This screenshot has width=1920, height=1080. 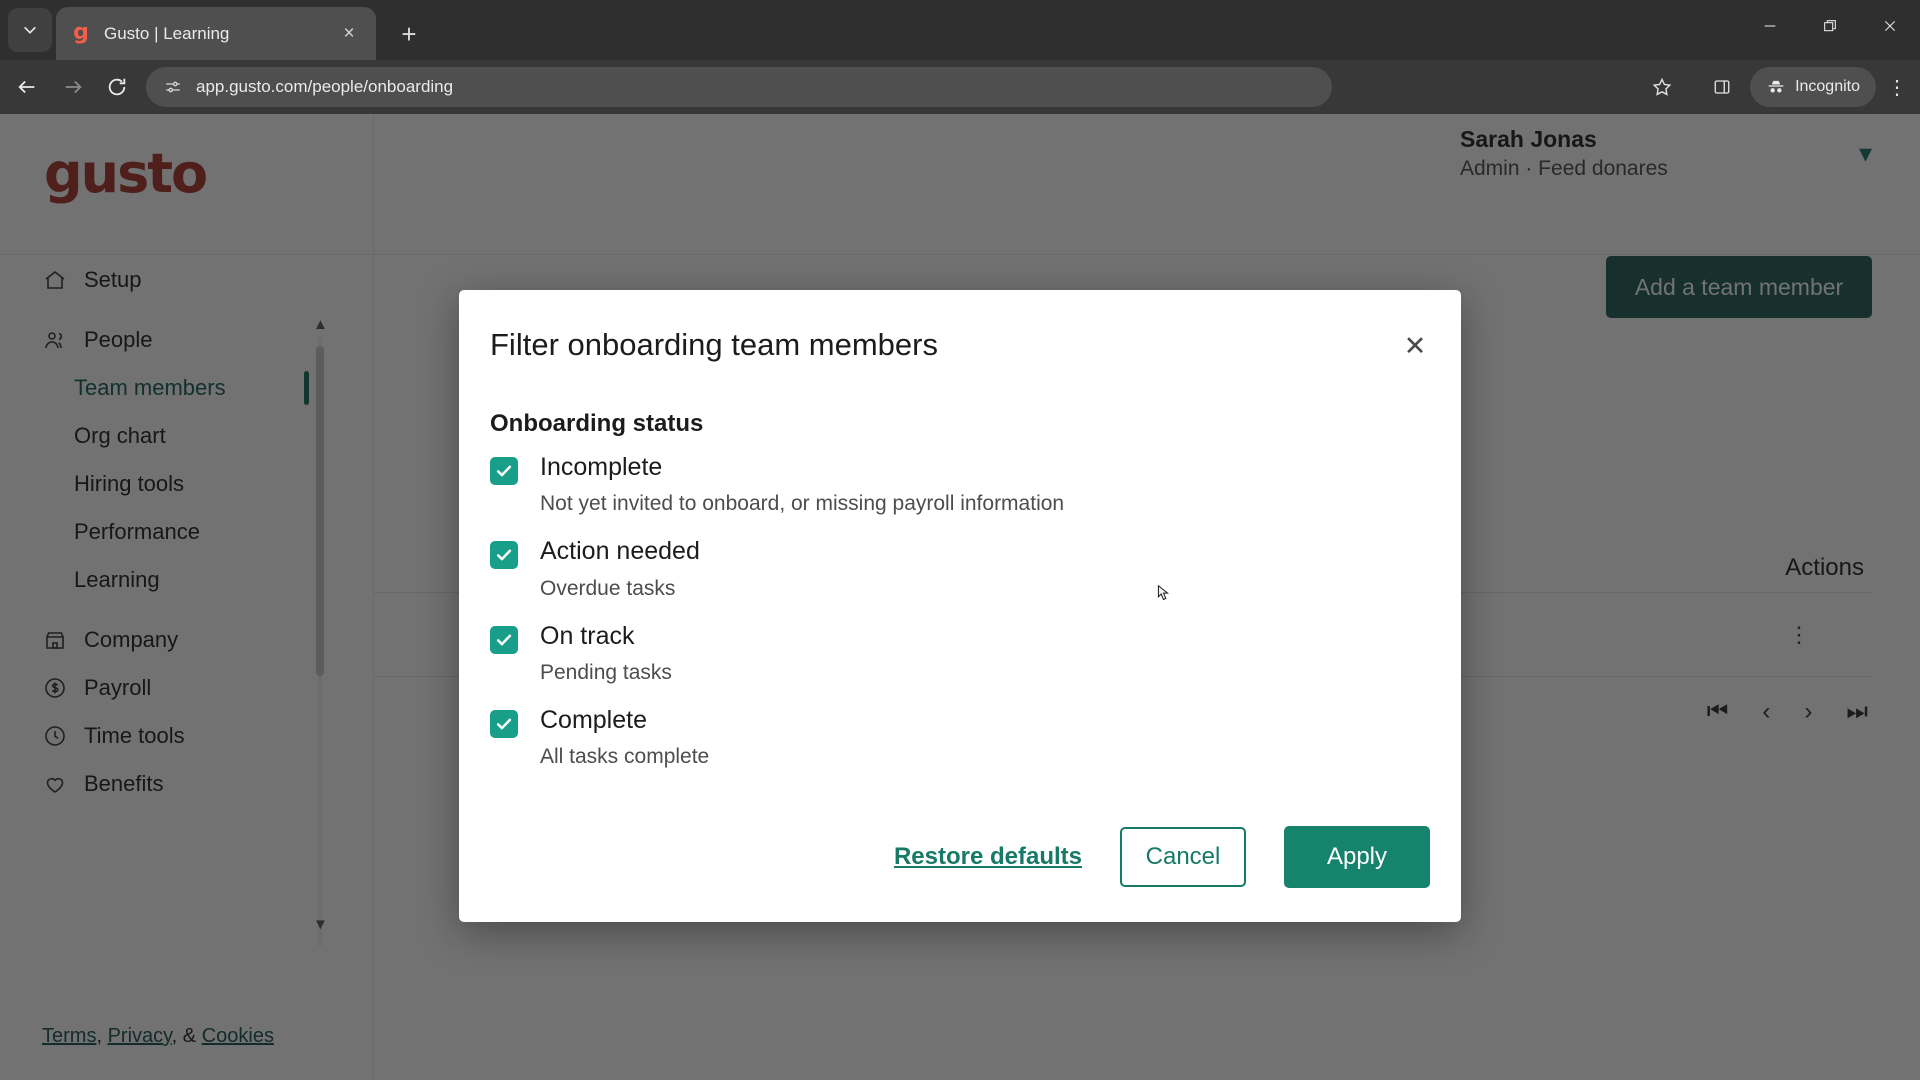 I want to click on tab-search-button, so click(x=30, y=30).